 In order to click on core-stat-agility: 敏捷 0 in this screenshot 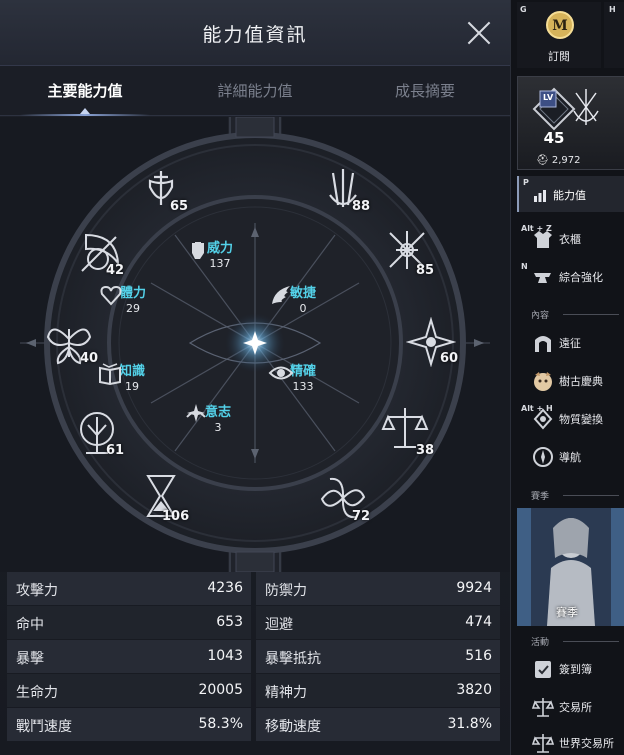, I will do `click(303, 298)`.